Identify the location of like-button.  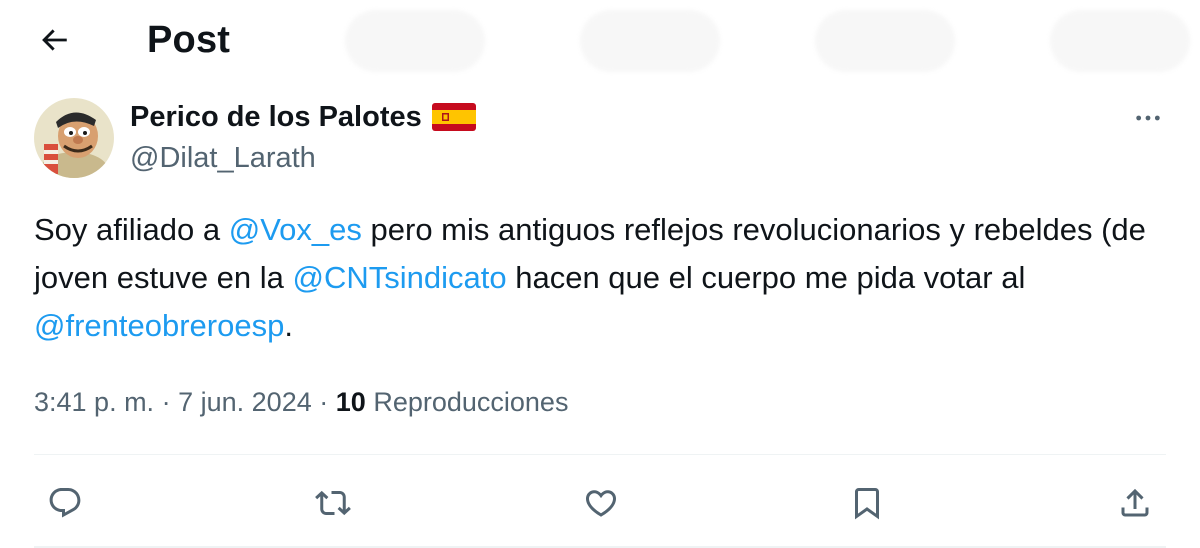
(601, 503).